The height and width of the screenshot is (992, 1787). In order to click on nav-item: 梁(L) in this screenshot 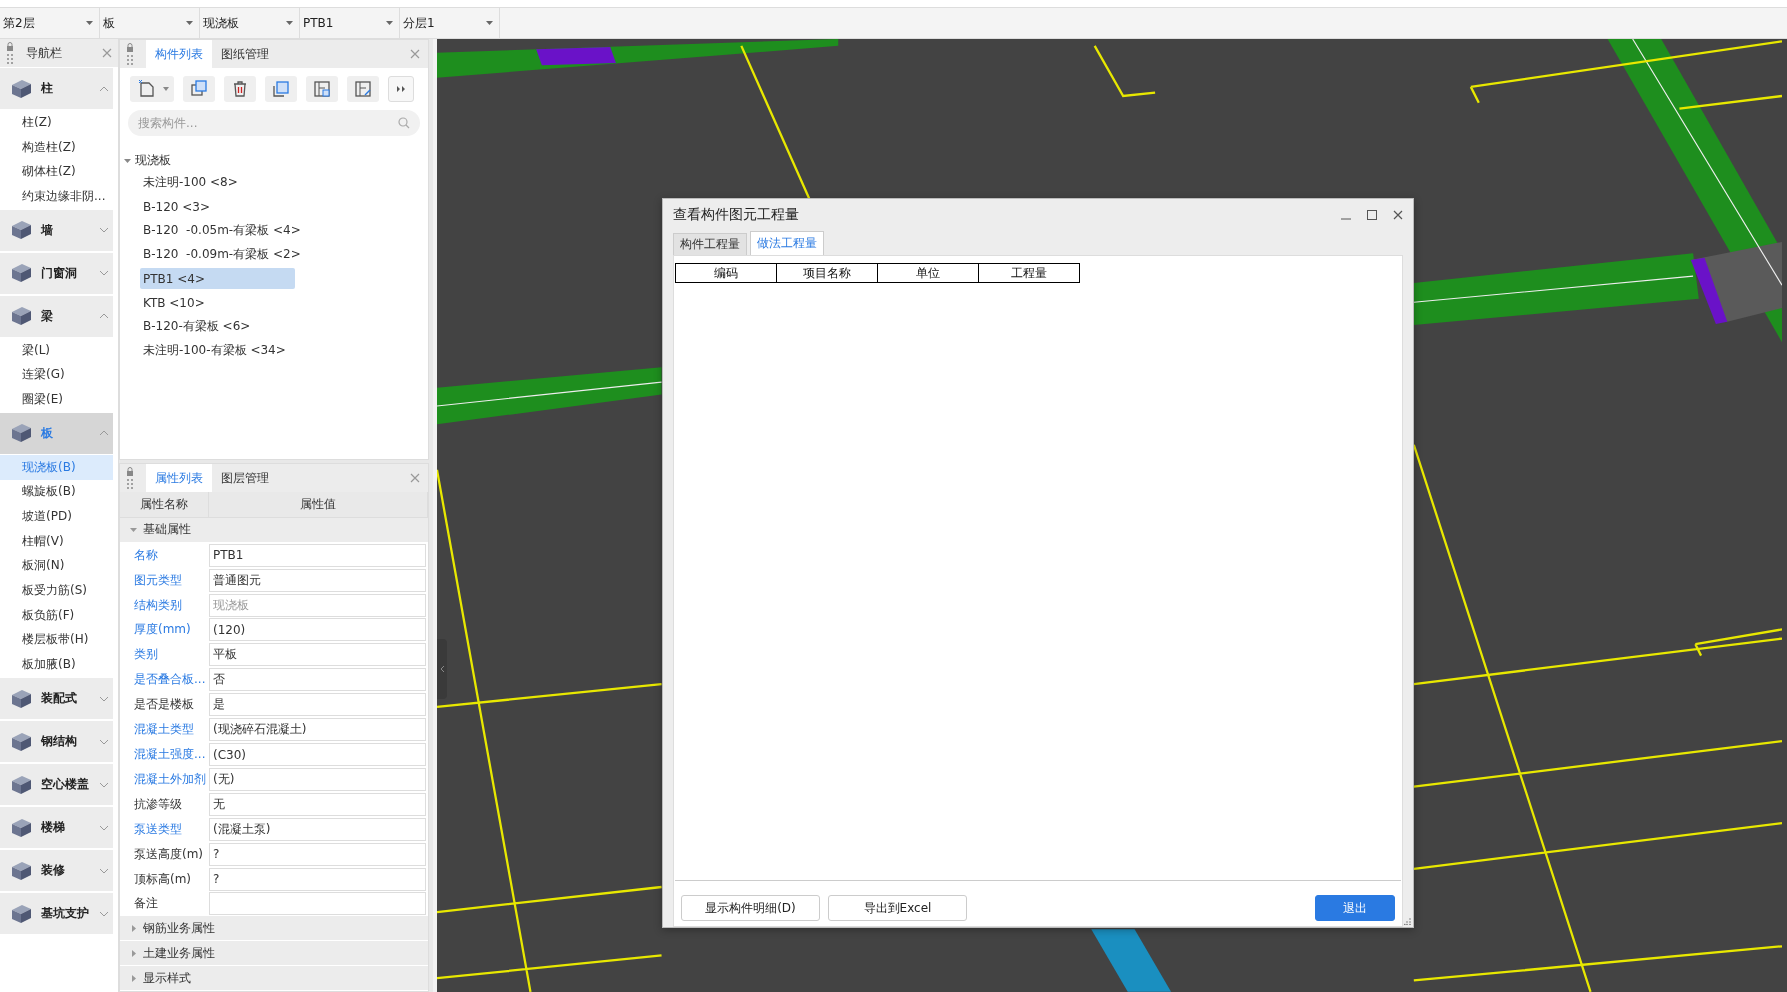, I will do `click(56, 350)`.